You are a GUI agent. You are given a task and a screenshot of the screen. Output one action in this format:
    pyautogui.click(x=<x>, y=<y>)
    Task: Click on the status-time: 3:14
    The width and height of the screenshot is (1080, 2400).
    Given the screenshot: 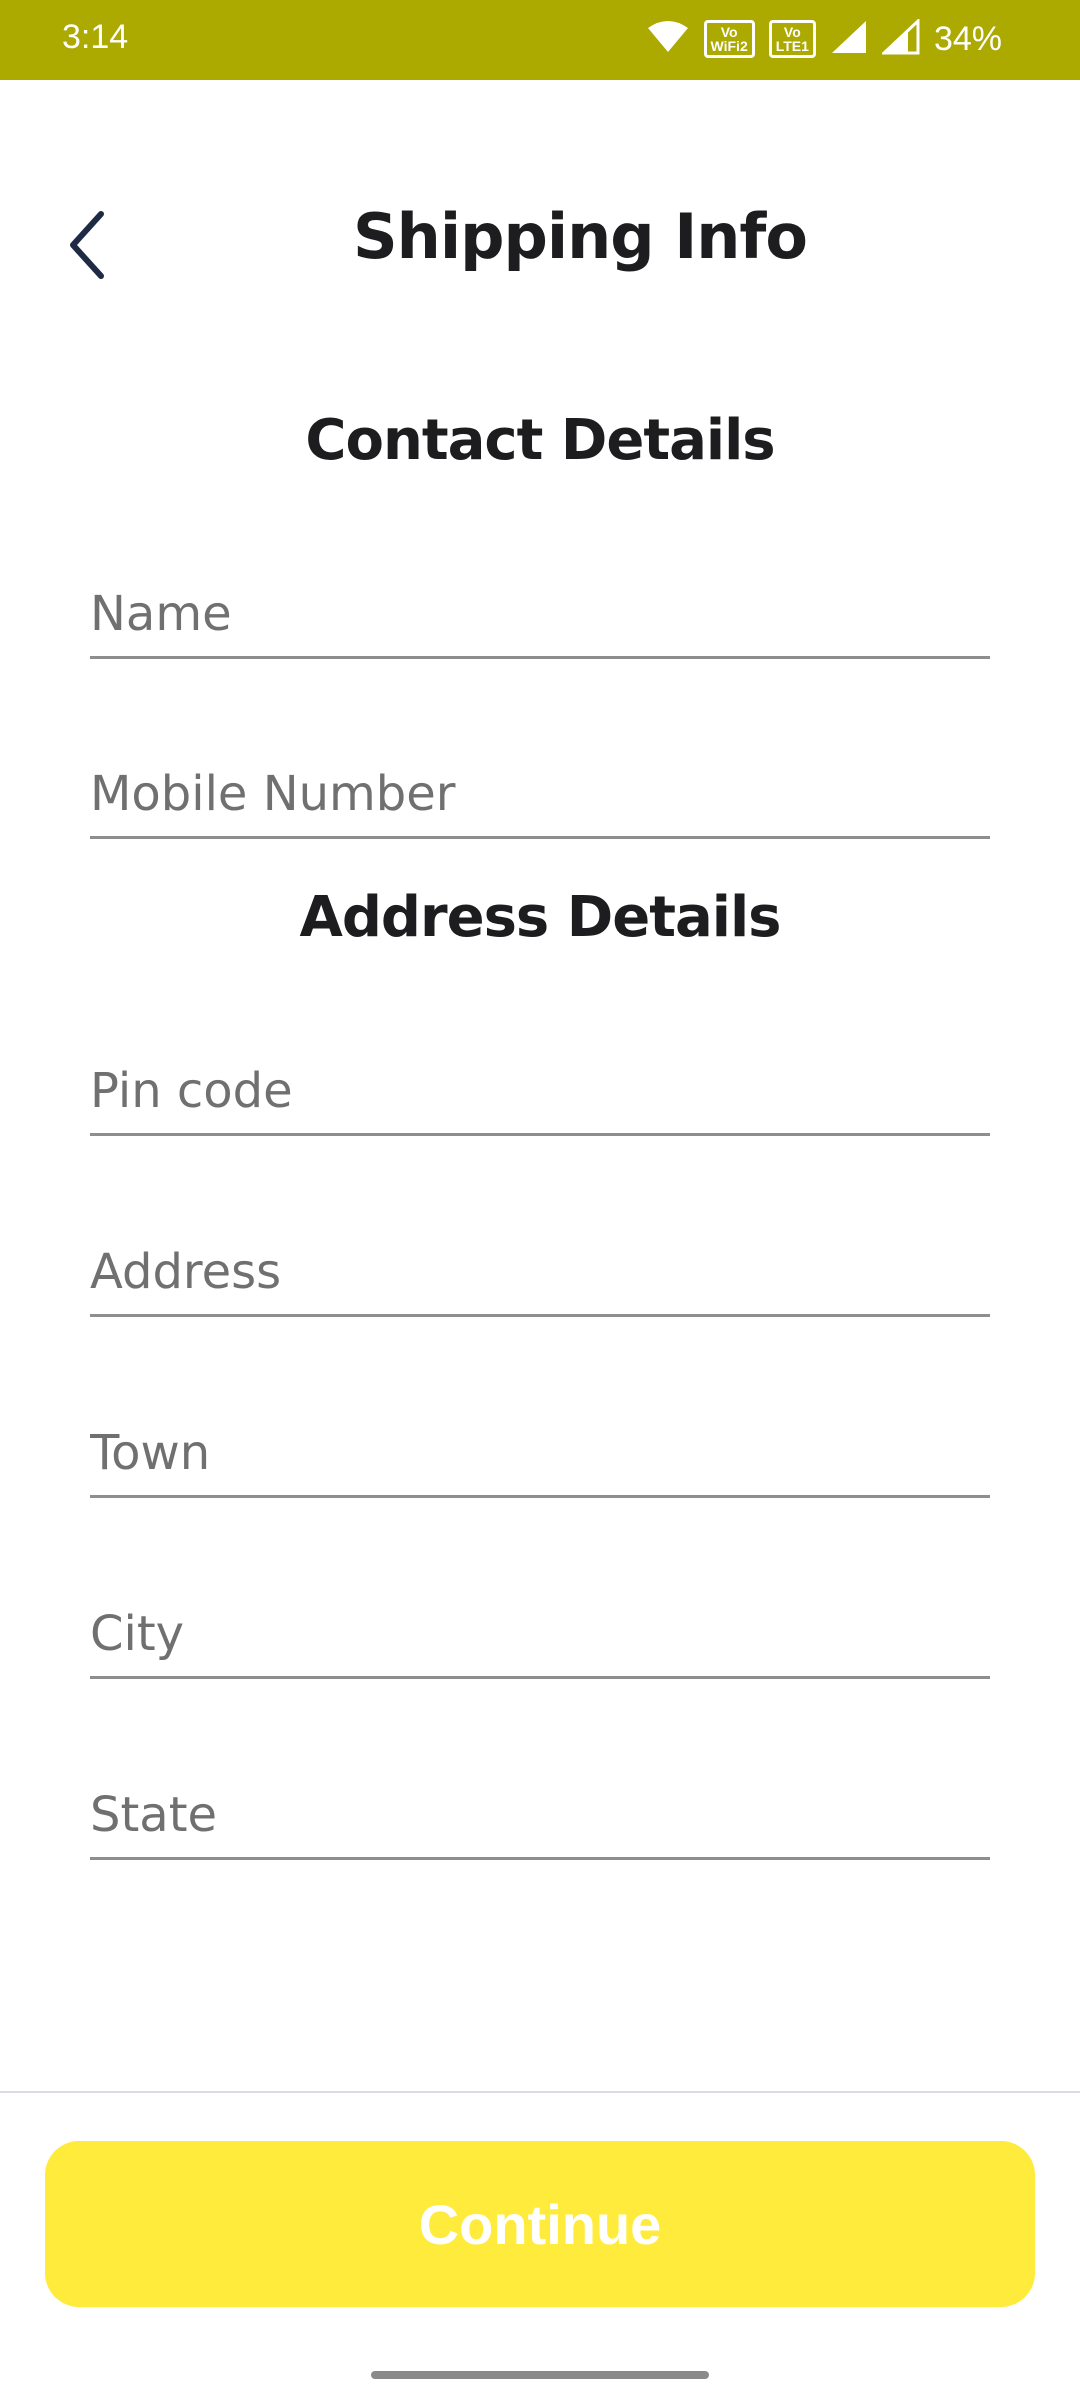 What is the action you would take?
    pyautogui.click(x=95, y=37)
    